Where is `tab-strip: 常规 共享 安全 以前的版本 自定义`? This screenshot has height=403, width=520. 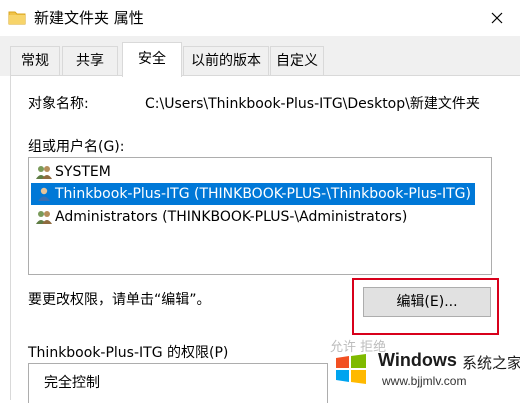 tab-strip: 常规 共享 安全 以前的版本 自定义 is located at coordinates (260, 56).